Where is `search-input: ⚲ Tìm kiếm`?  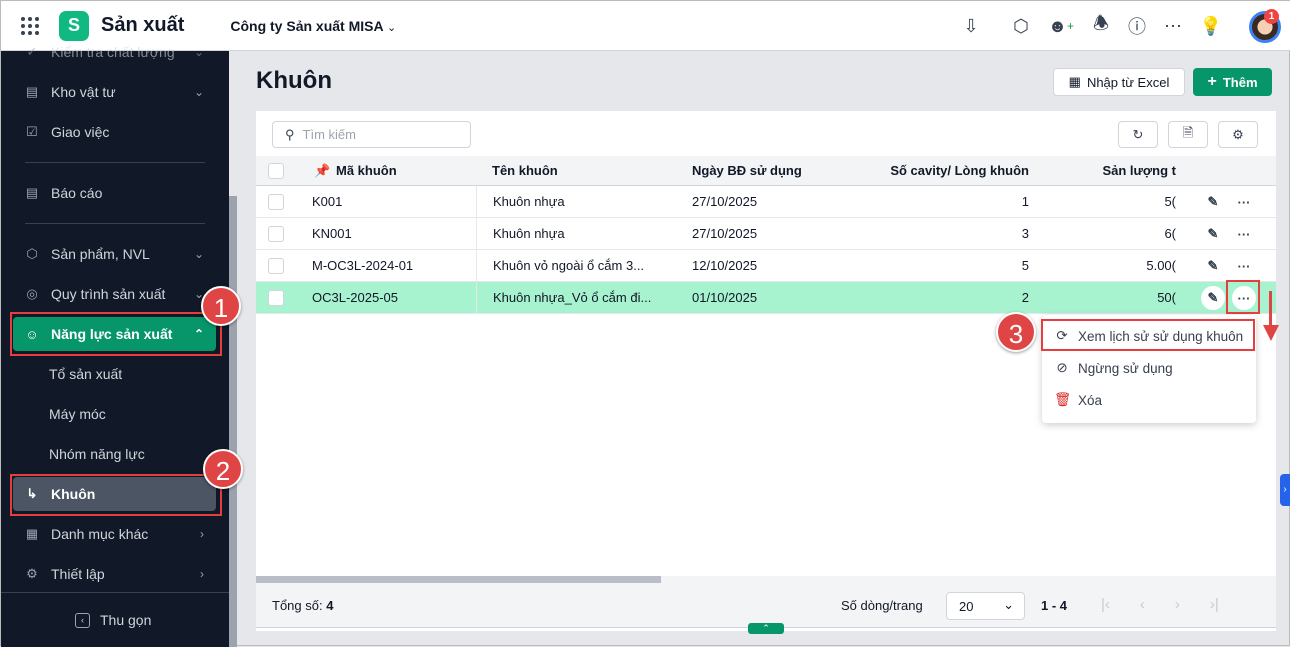
search-input: ⚲ Tìm kiếm is located at coordinates (371, 134).